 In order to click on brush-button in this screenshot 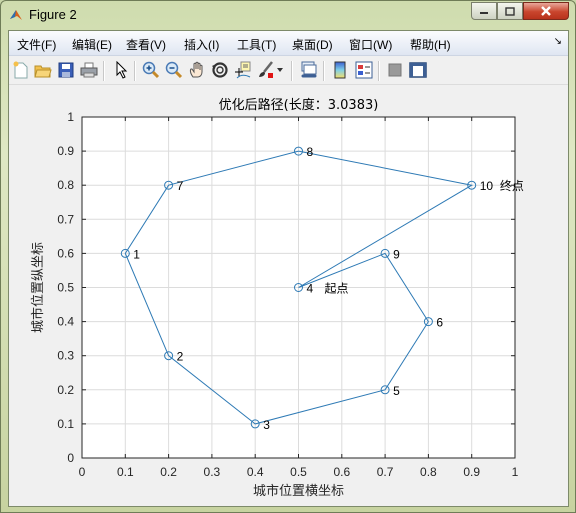, I will do `click(266, 70)`.